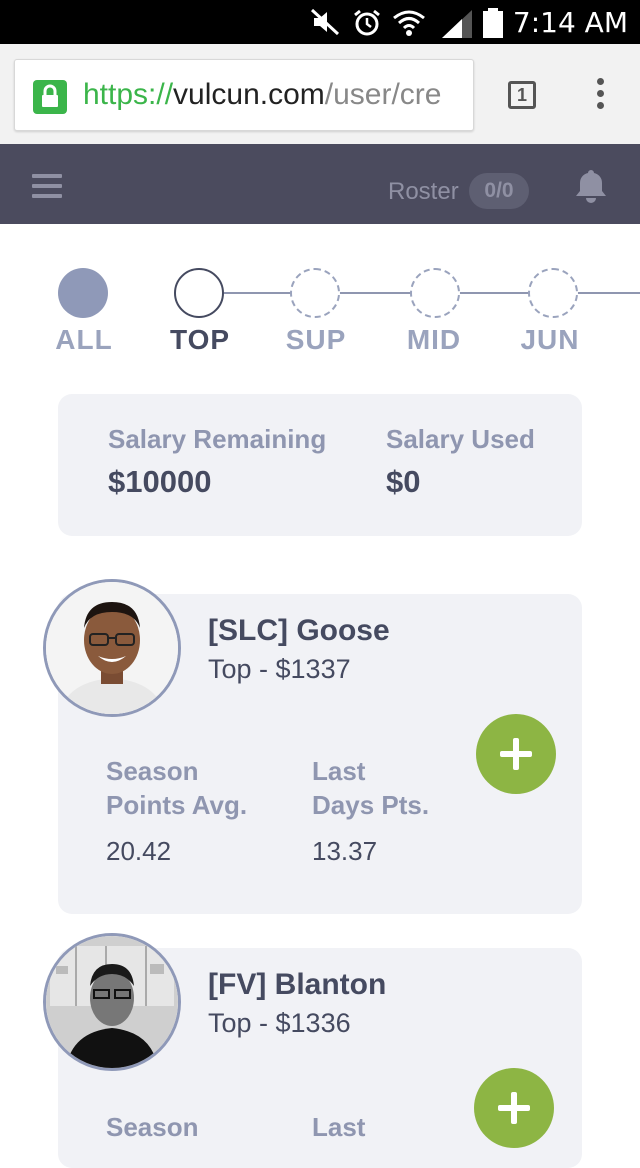 The image size is (640, 1168). What do you see at coordinates (50, 97) in the screenshot?
I see `lock-icon` at bounding box center [50, 97].